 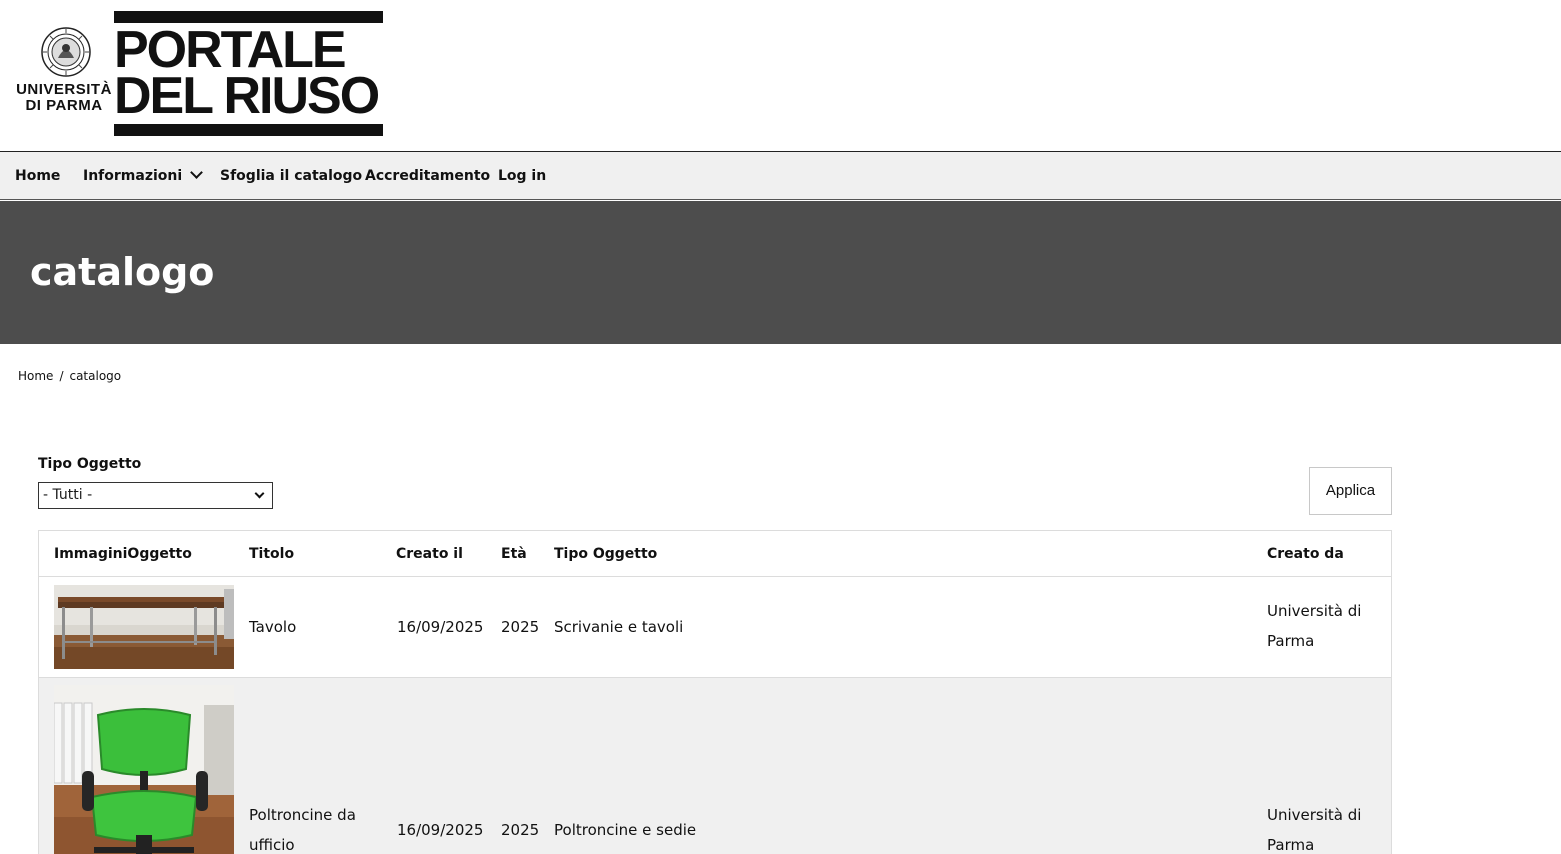 I want to click on table-photo-thumbnail, so click(x=144, y=627).